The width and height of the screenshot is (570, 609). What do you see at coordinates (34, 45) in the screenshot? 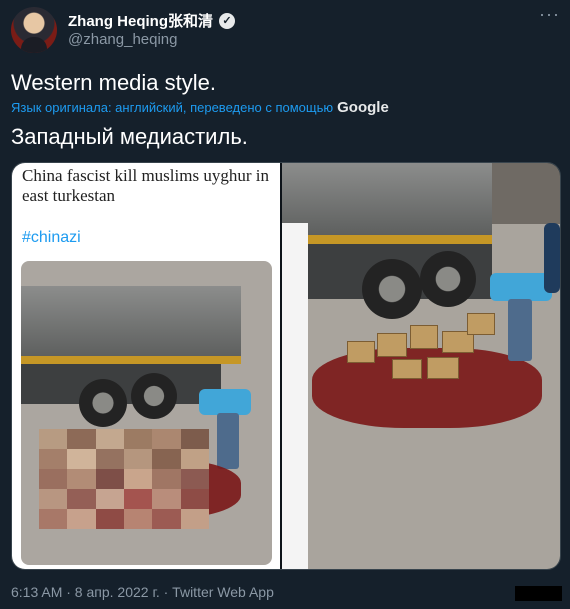
I see `avatar-figure` at bounding box center [34, 45].